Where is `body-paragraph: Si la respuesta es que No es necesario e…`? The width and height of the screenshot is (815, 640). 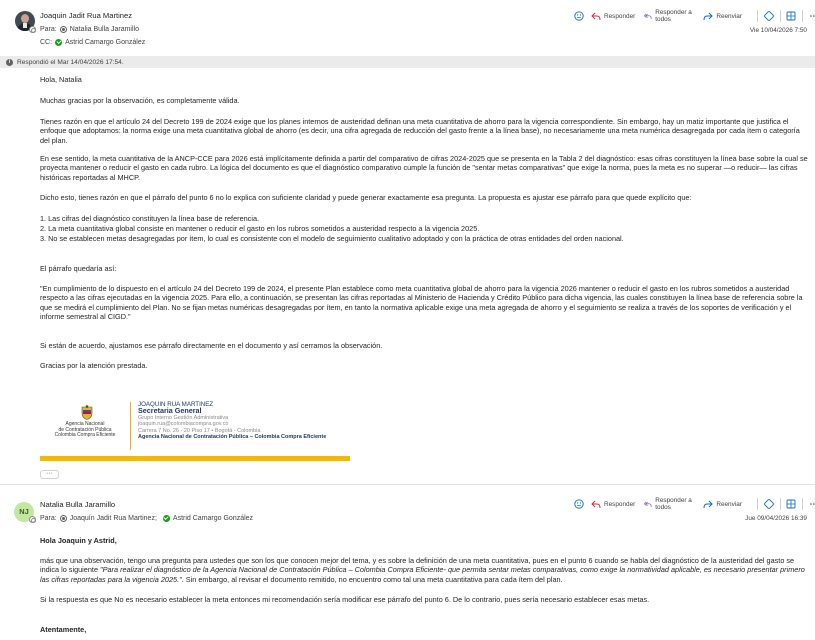
body-paragraph: Si la respuesta es que No es necesario e… is located at coordinates (345, 599).